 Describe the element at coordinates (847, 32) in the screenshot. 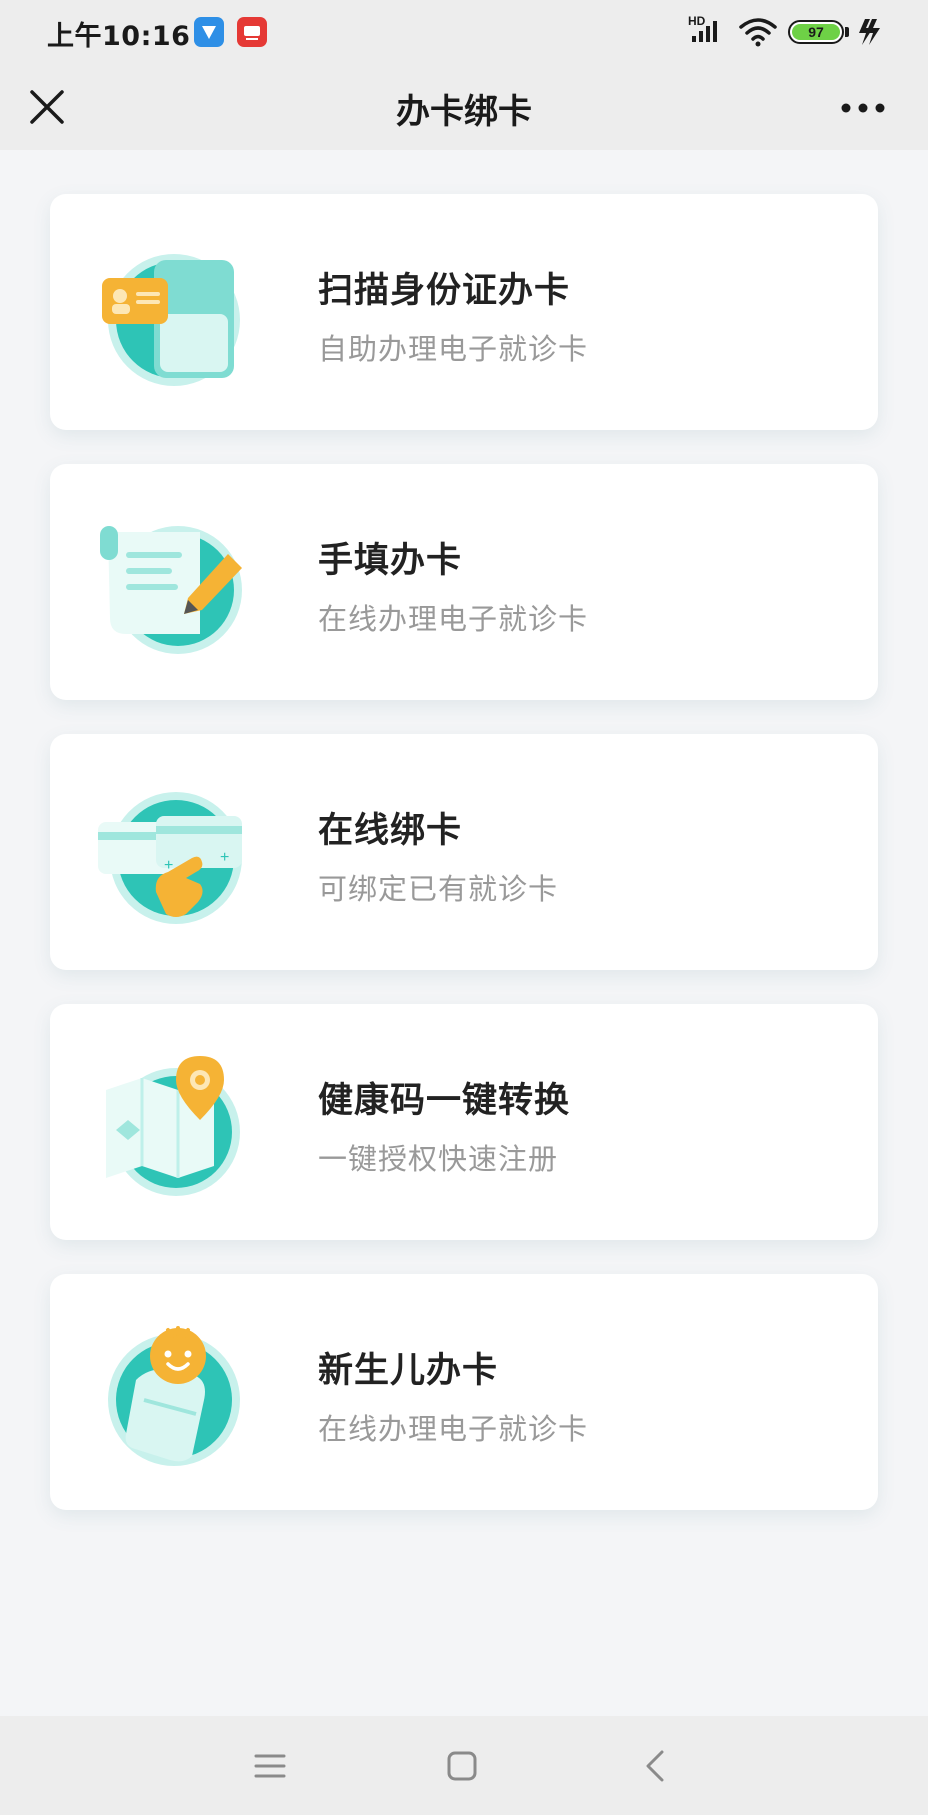

I see `battery-cap` at that location.